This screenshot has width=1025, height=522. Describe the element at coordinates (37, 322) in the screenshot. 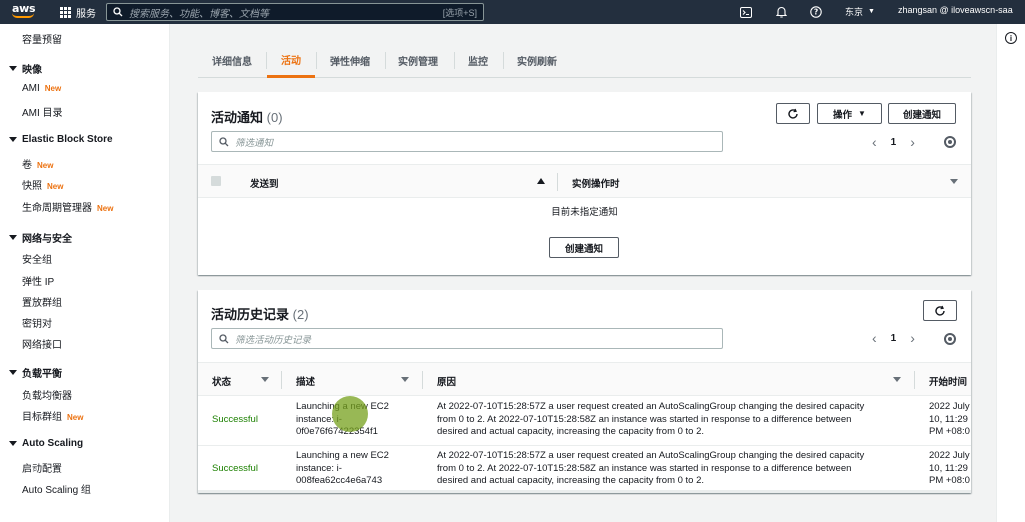

I see `sidebar-item-key-pairs: 密钥对` at that location.